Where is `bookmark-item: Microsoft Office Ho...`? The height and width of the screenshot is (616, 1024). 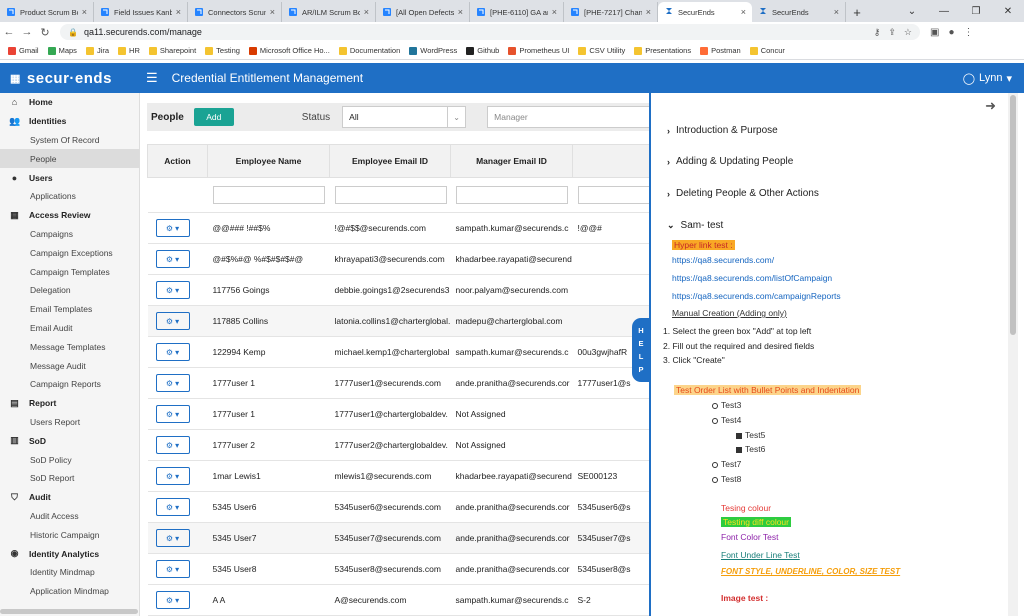
bookmark-item: Microsoft Office Ho... is located at coordinates (289, 50).